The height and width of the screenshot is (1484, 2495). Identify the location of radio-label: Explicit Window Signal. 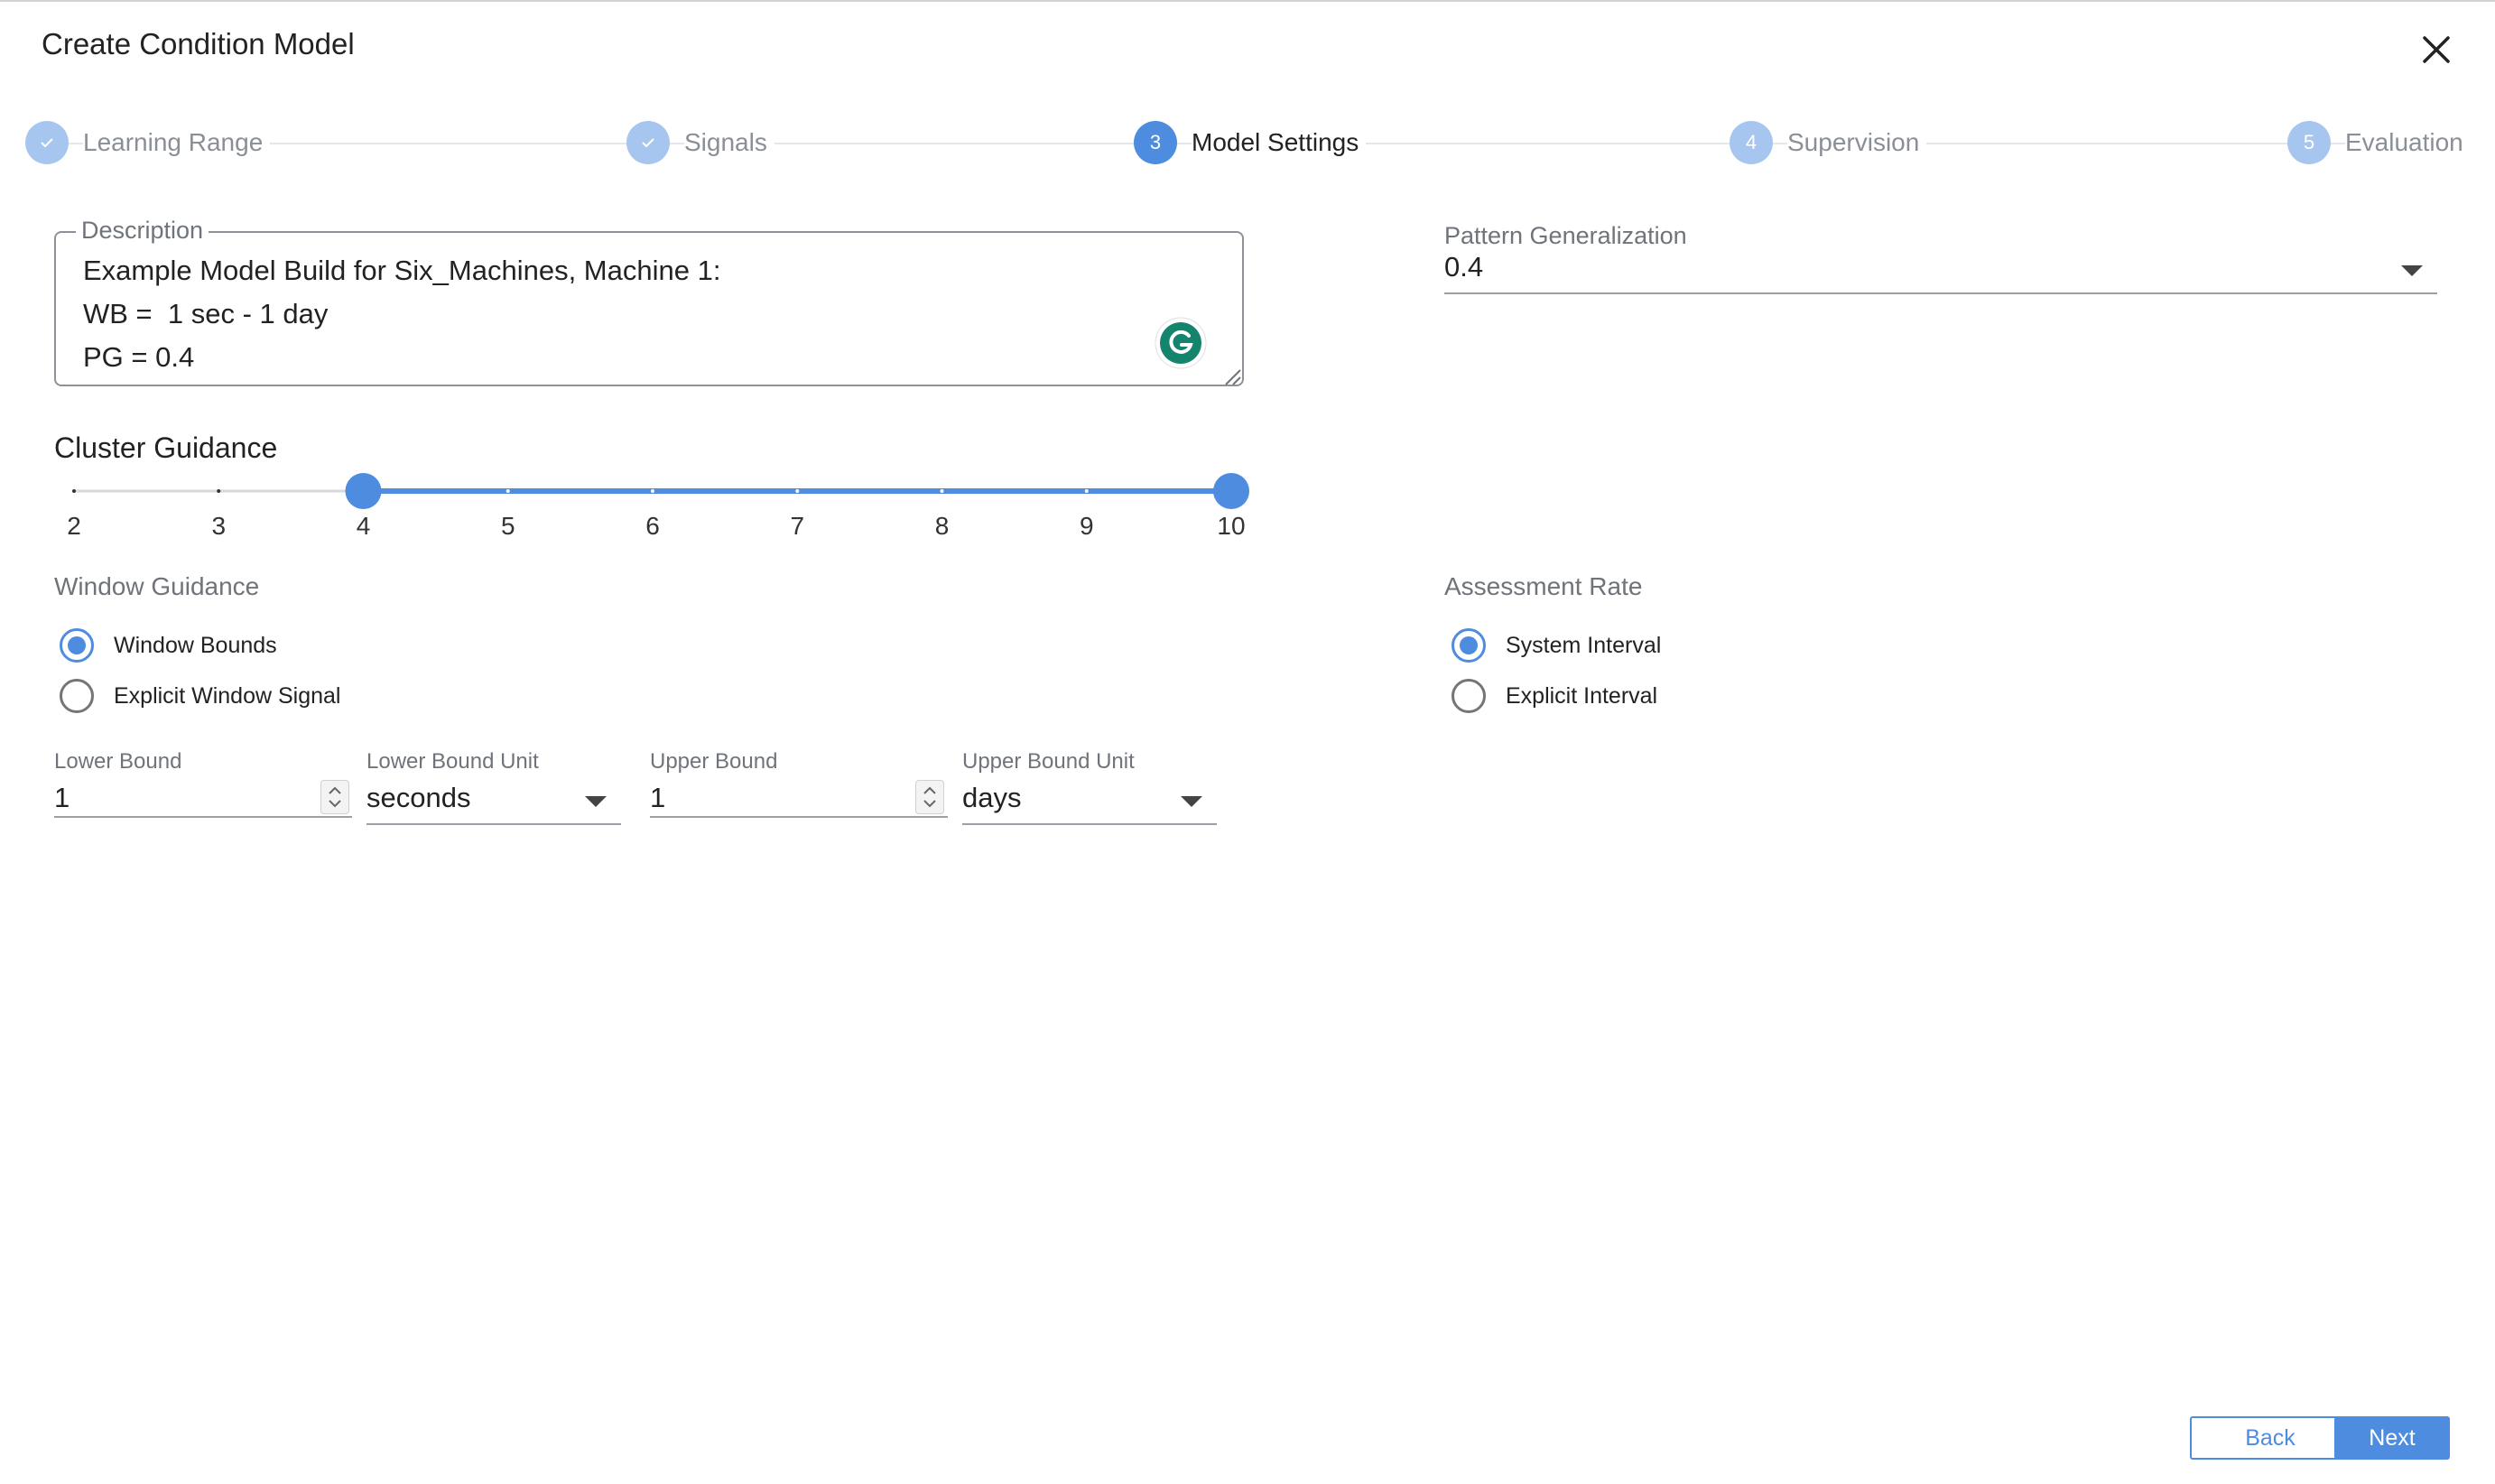
(228, 696).